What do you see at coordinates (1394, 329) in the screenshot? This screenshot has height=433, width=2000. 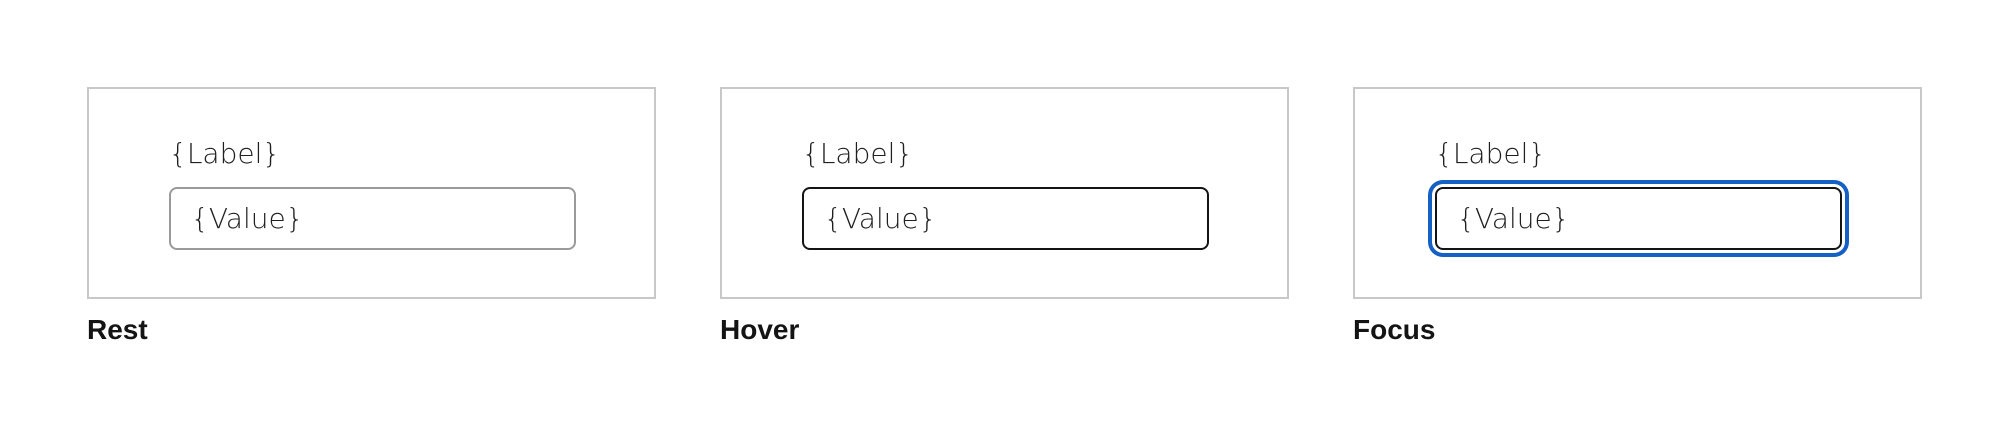 I see `focus-caption: Focus` at bounding box center [1394, 329].